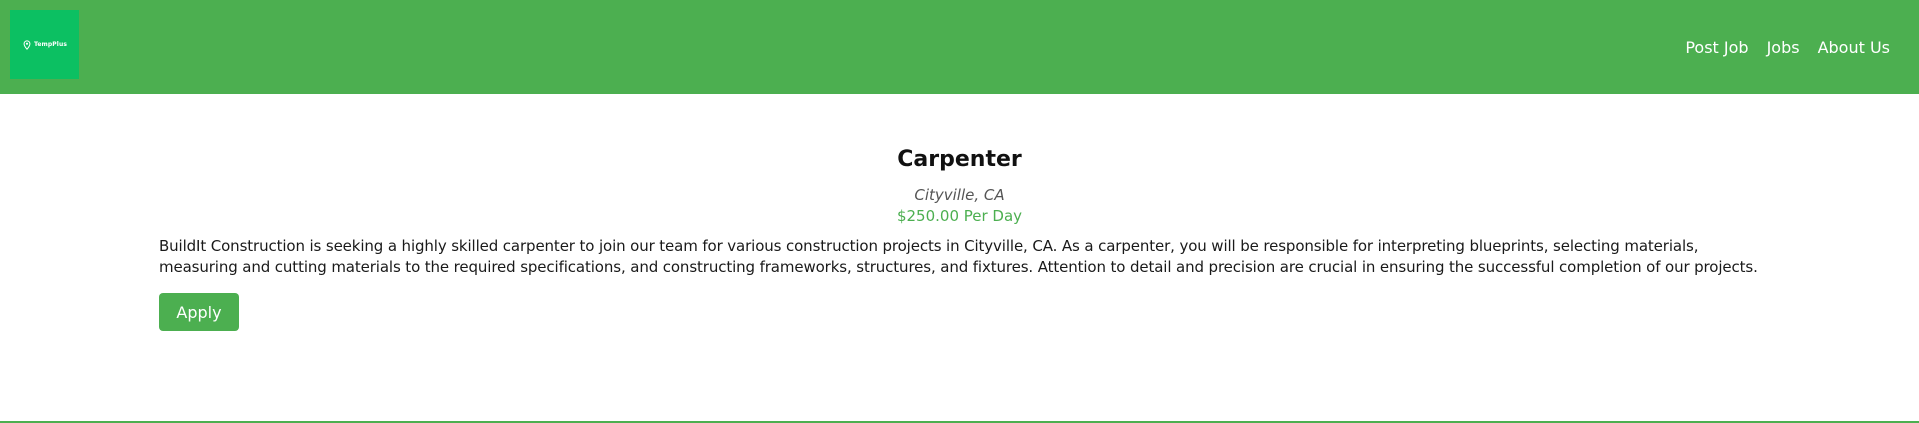  Describe the element at coordinates (959, 195) in the screenshot. I see `job-location: Cityville, CA` at that location.